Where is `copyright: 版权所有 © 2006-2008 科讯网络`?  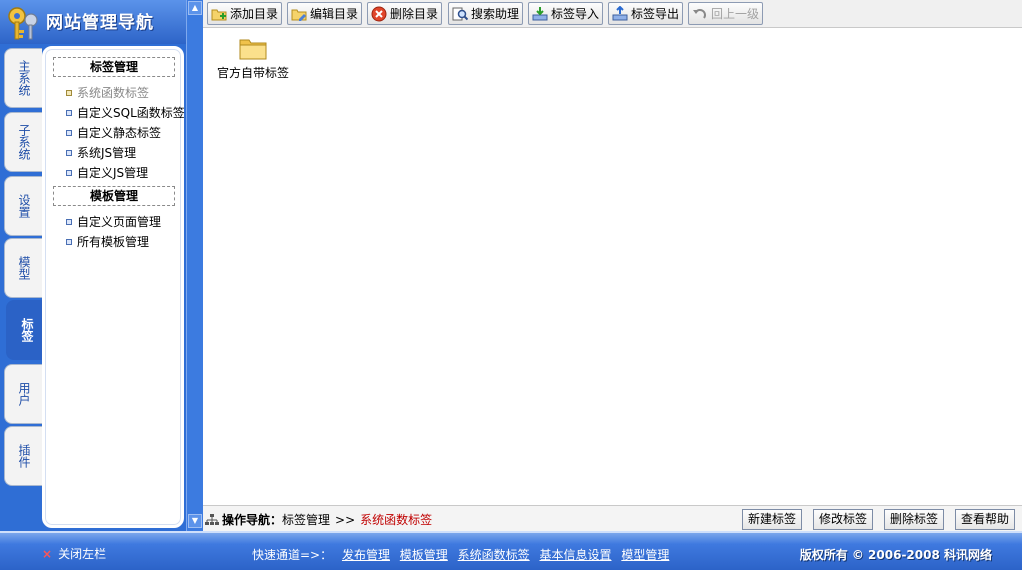 copyright: 版权所有 © 2006-2008 科讯网络 is located at coordinates (895, 555).